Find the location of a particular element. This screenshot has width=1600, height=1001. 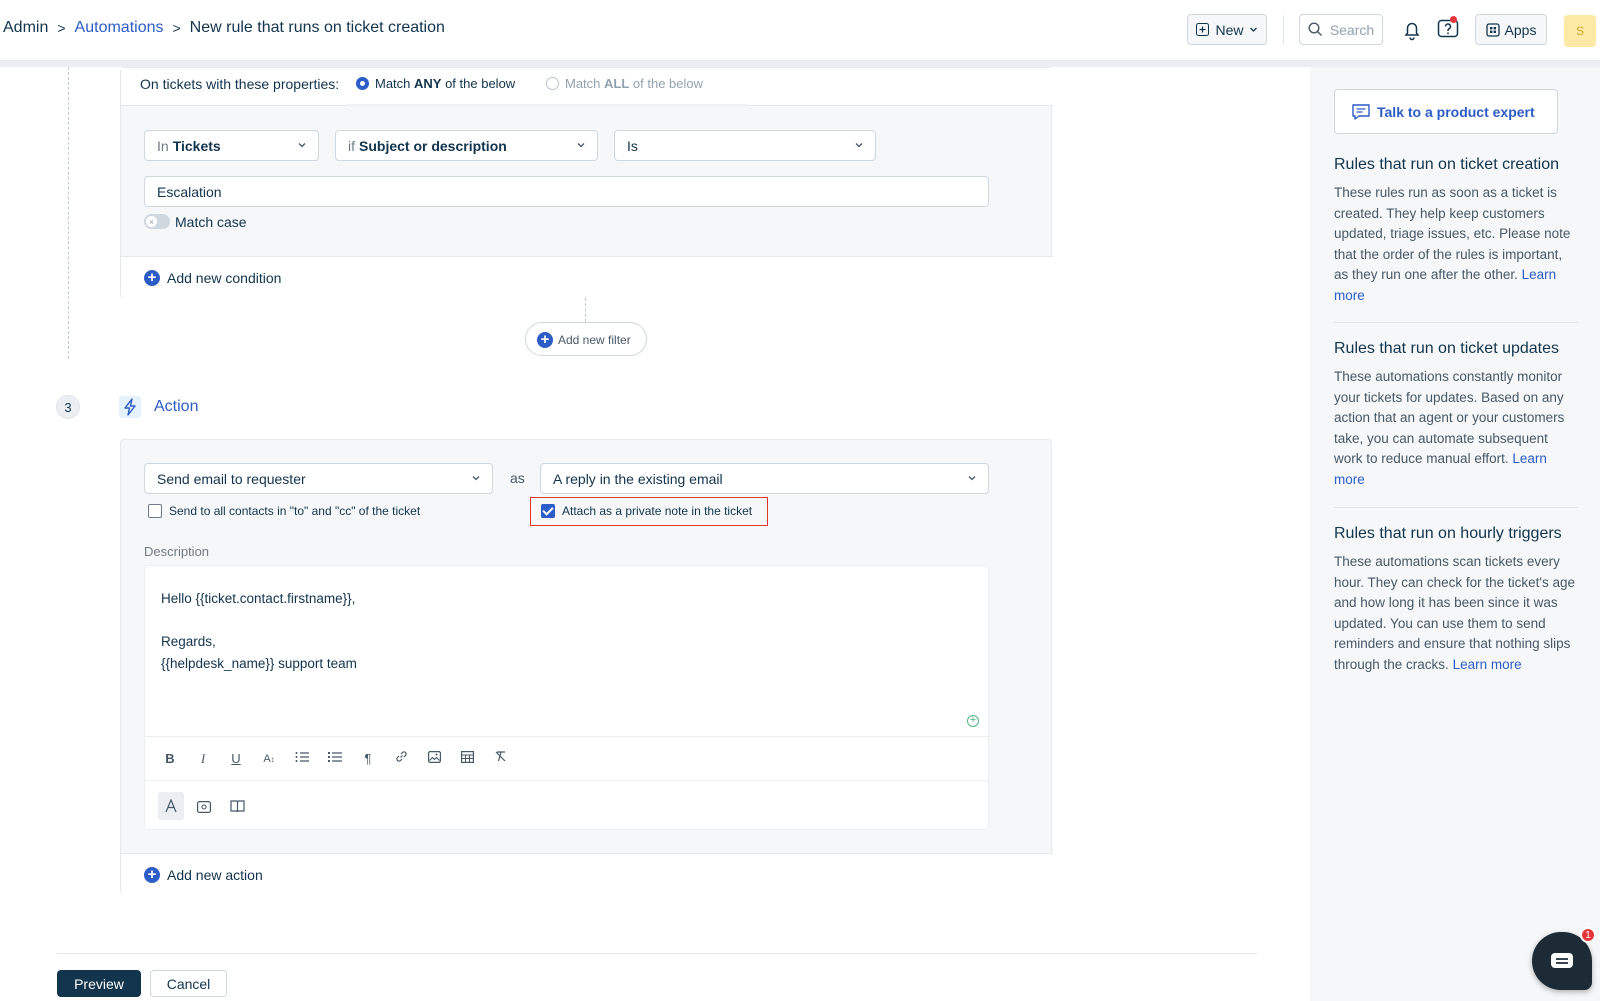

editor-footer is located at coordinates (567, 806).